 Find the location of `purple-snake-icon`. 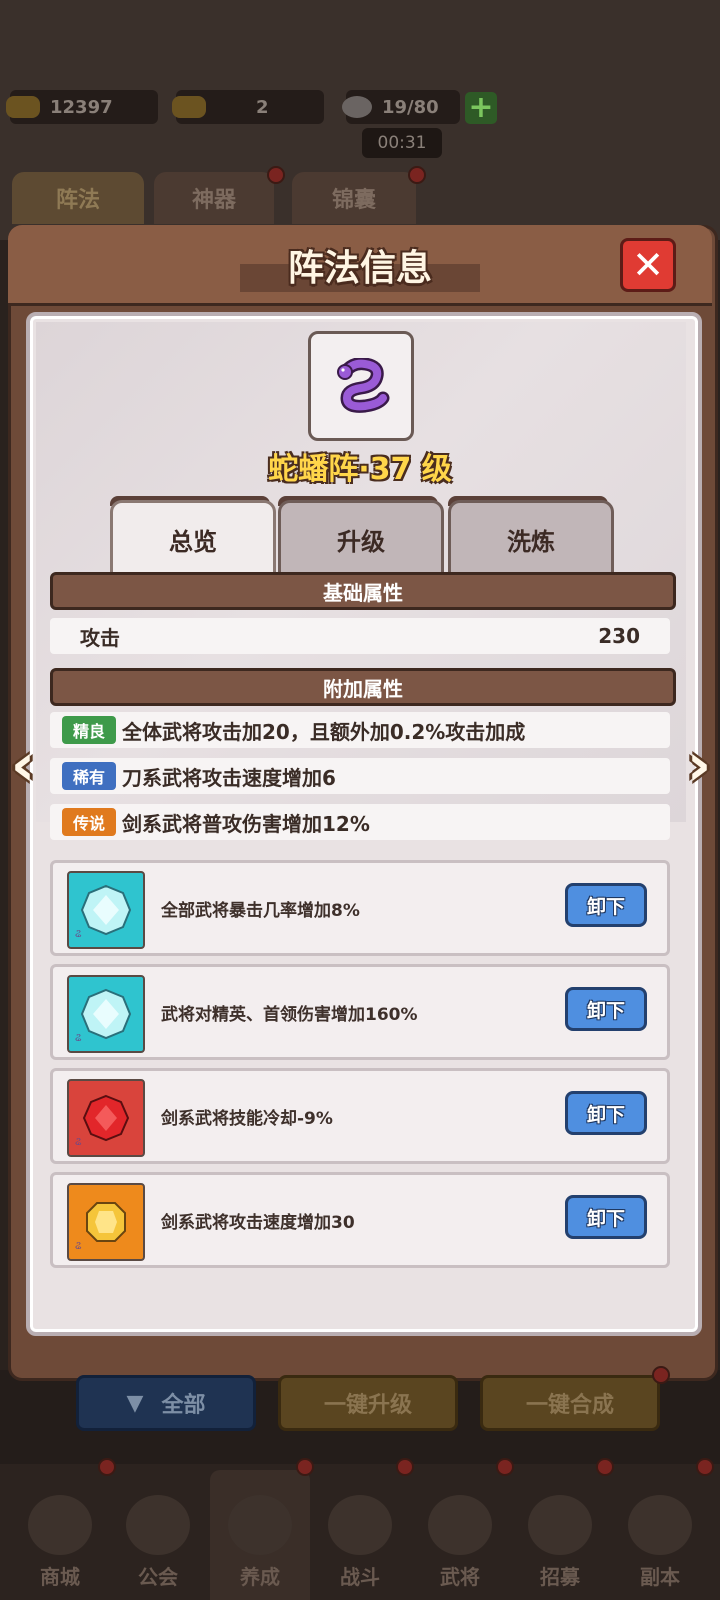

purple-snake-icon is located at coordinates (363, 385).